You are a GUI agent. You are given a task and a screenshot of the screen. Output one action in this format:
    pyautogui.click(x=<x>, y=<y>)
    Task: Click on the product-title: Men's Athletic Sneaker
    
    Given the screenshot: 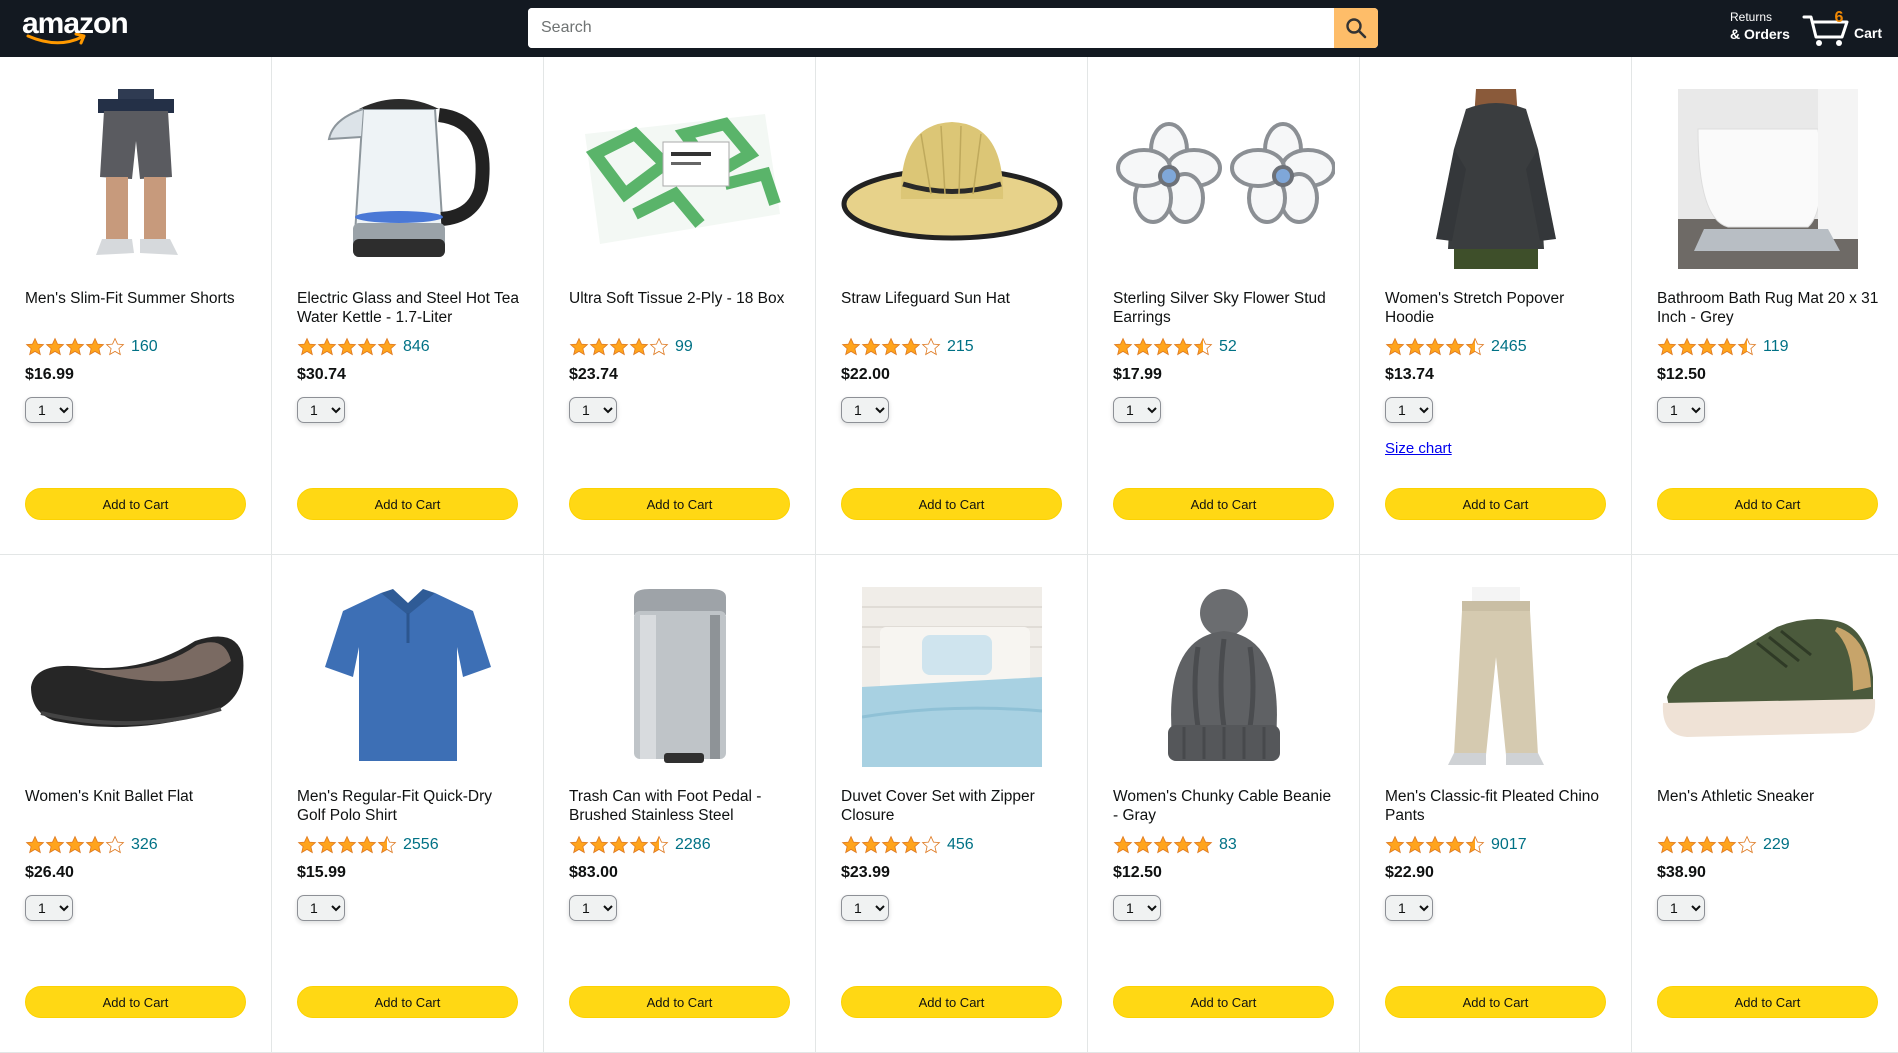 What is the action you would take?
    pyautogui.click(x=1770, y=796)
    